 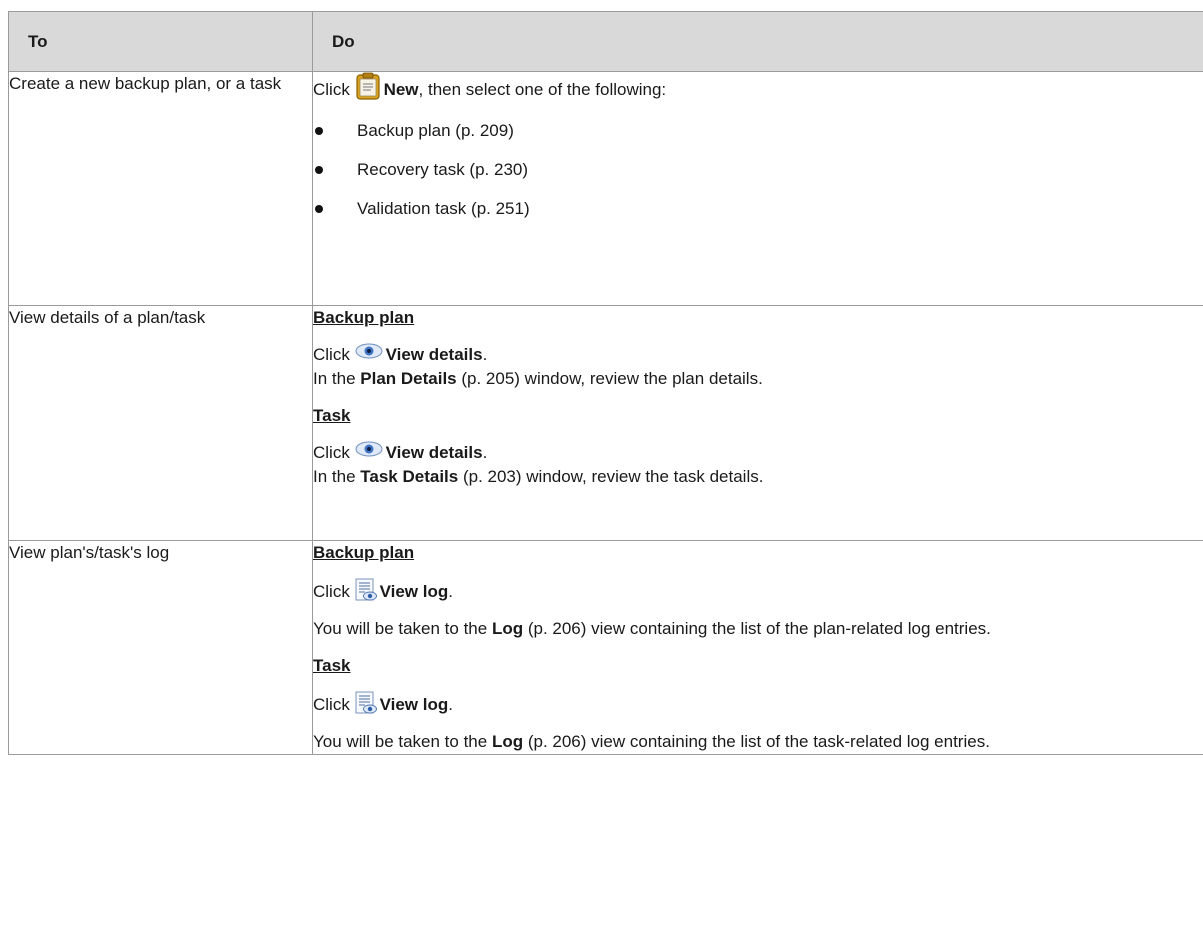 What do you see at coordinates (758, 209) in the screenshot?
I see `list-item: Validation task (p. 251)` at bounding box center [758, 209].